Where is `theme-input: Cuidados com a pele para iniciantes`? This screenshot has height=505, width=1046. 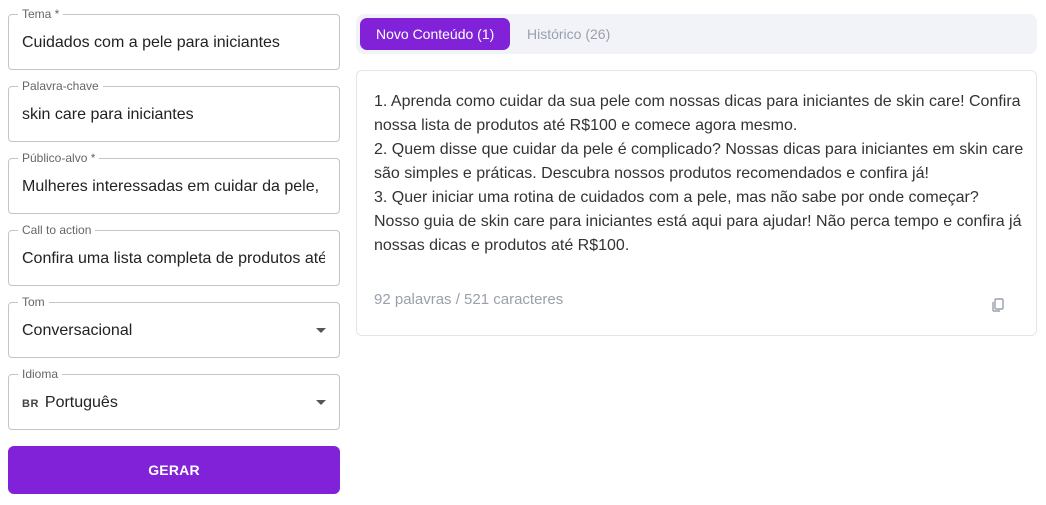 theme-input: Cuidados com a pele para iniciantes is located at coordinates (173, 43).